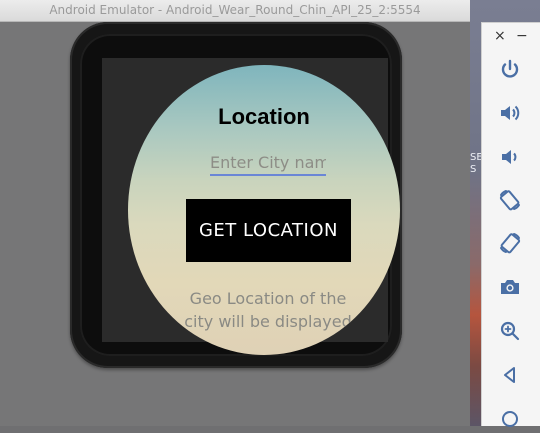 The height and width of the screenshot is (433, 540). I want to click on power-icon, so click(510, 68).